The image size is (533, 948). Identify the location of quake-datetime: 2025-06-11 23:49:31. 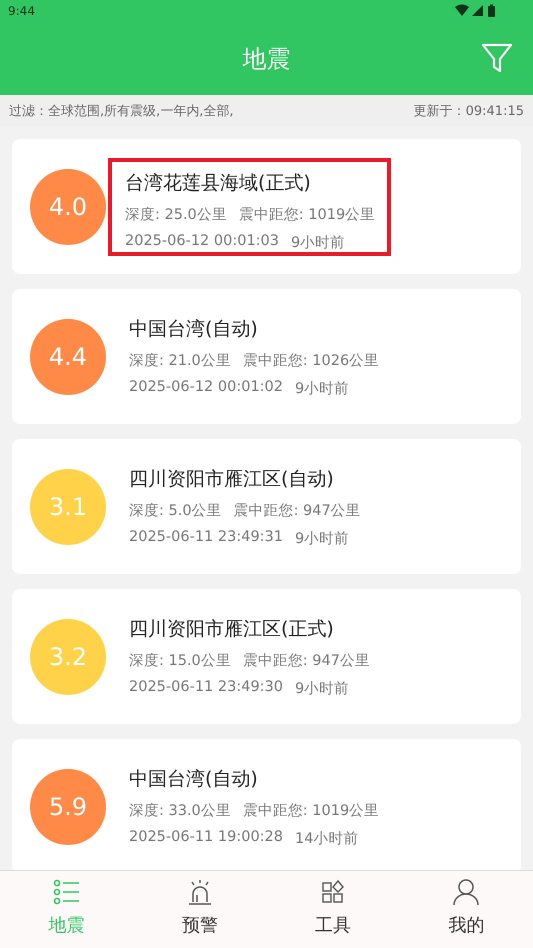
(206, 537).